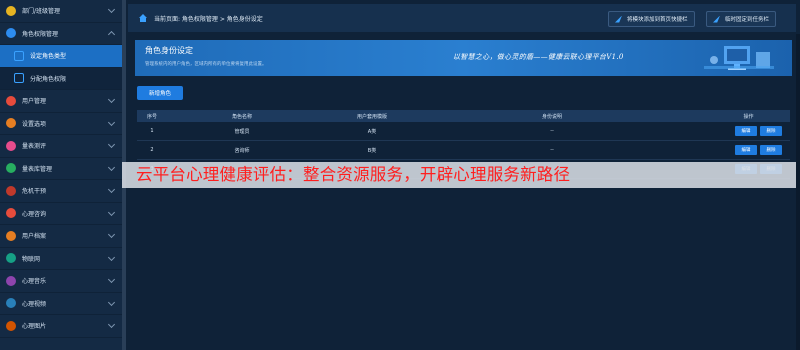  Describe the element at coordinates (34, 327) in the screenshot. I see `sidebar-item-label: 心理图片` at that location.